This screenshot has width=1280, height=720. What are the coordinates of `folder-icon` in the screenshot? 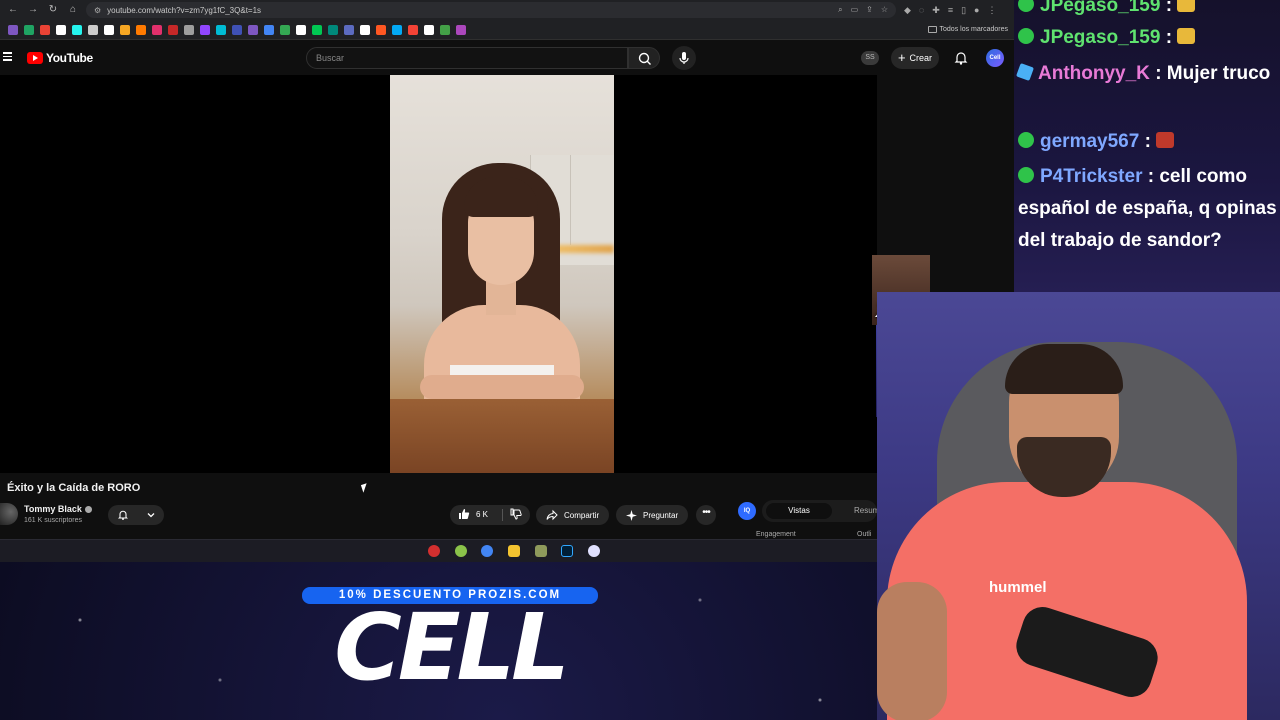 It's located at (932, 29).